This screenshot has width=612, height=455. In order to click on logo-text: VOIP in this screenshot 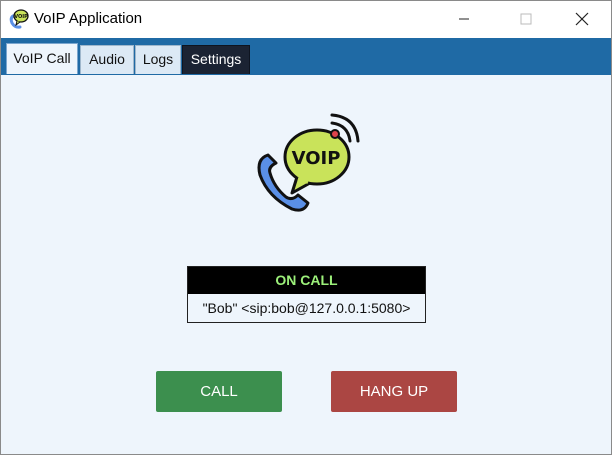, I will do `click(316, 158)`.